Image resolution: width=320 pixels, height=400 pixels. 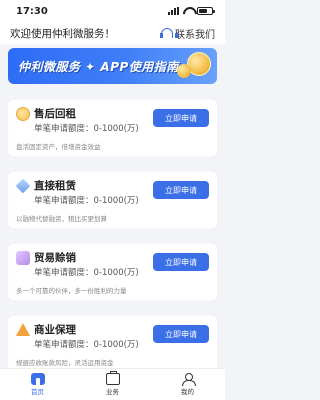 I want to click on status-icons, so click(x=191, y=11).